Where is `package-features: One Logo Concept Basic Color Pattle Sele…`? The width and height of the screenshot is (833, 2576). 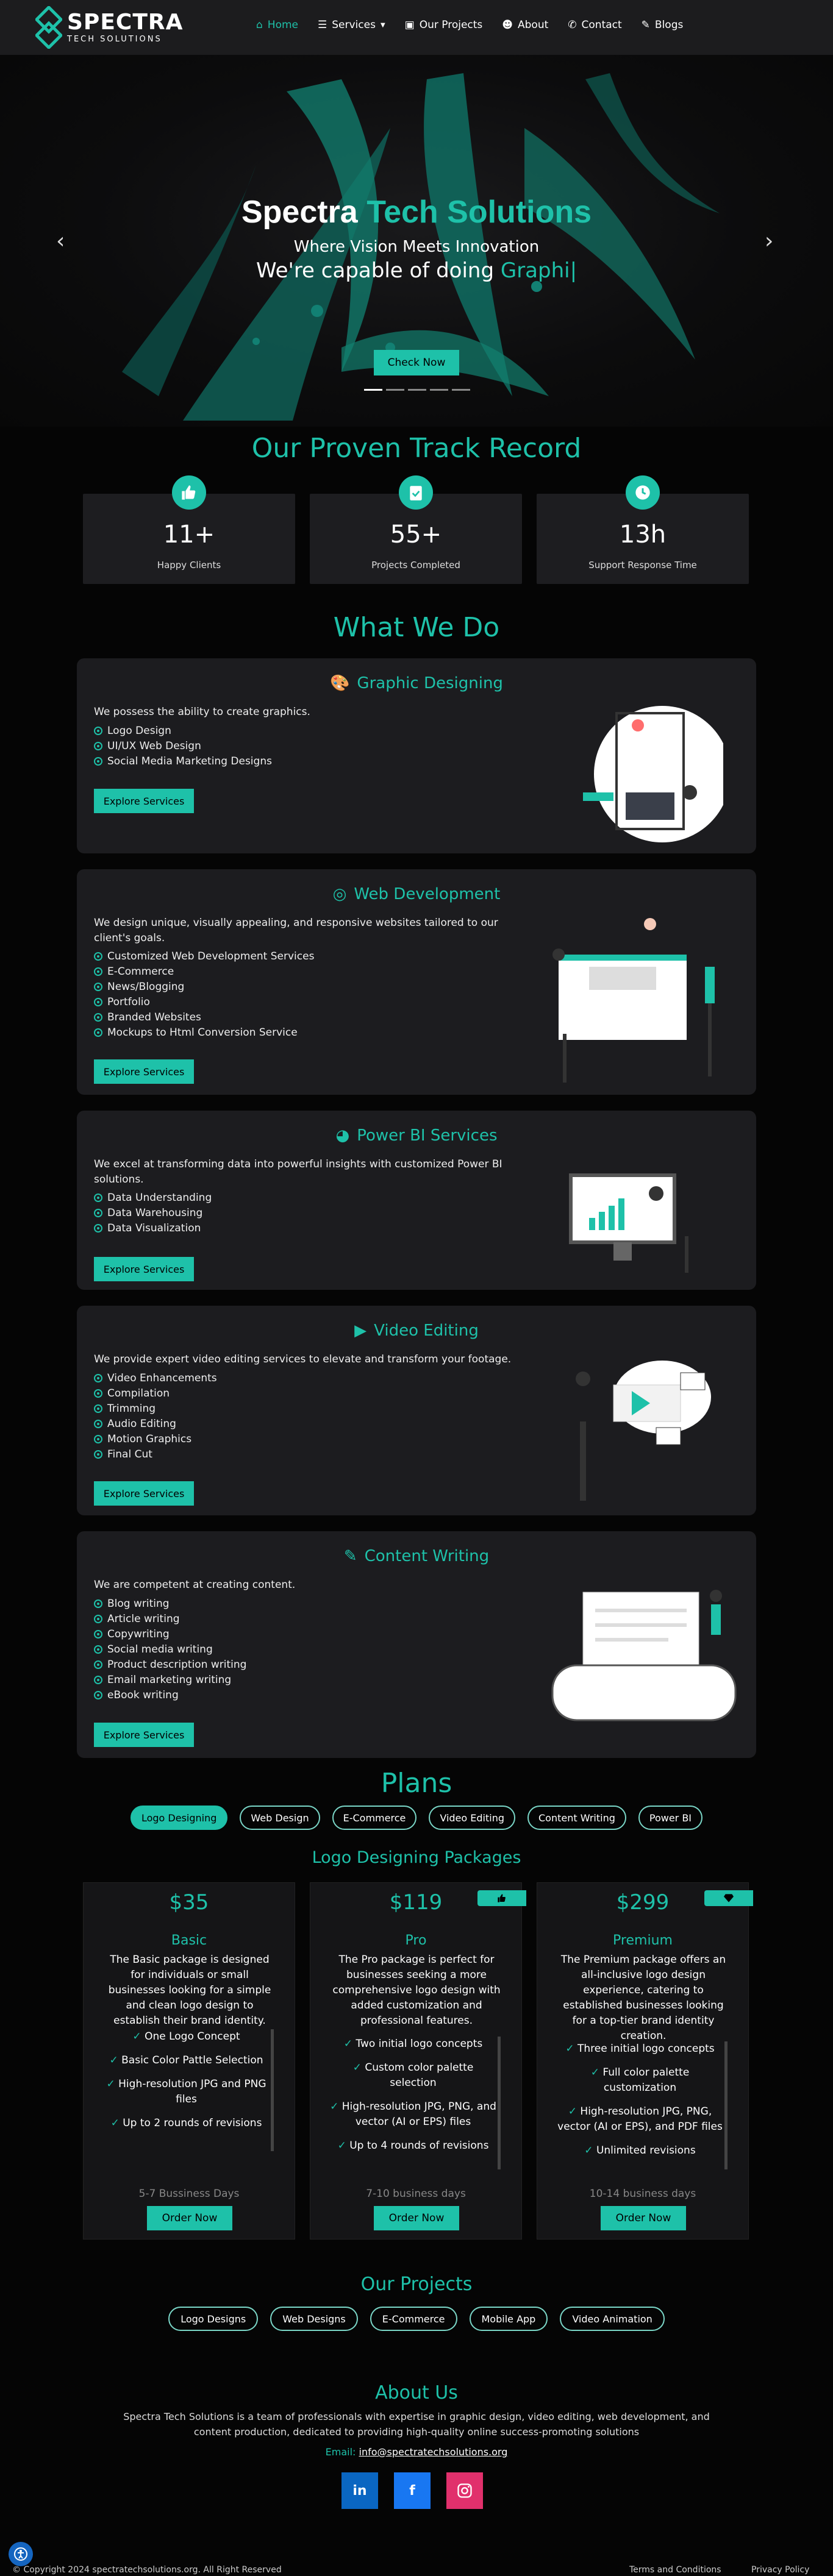
package-features: One Logo Concept Basic Color Pattle Sele… is located at coordinates (188, 2090).